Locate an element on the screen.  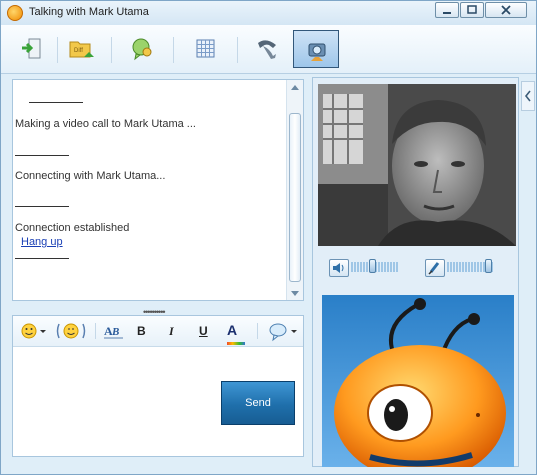
minimize-icon is located at coordinates (447, 13).